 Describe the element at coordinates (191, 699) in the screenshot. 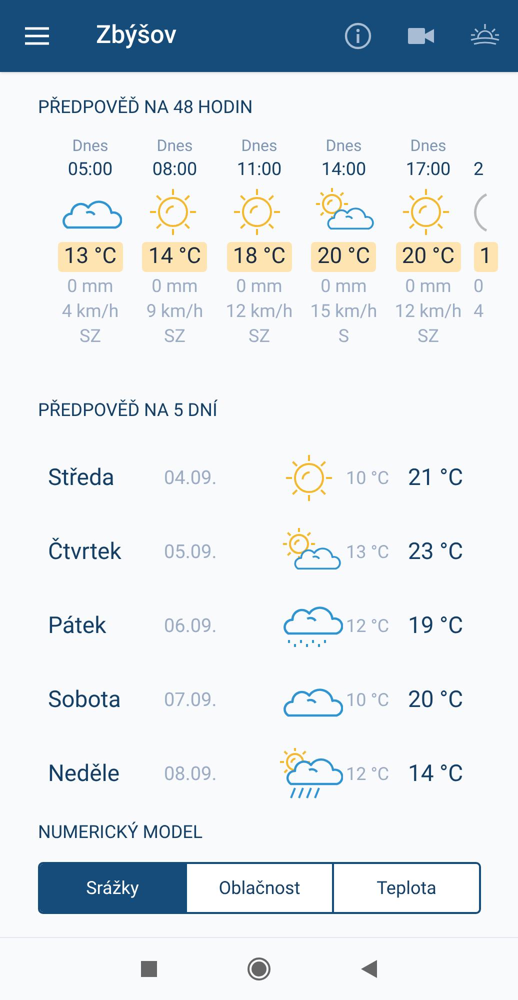

I see `date-label: 07.09.` at that location.